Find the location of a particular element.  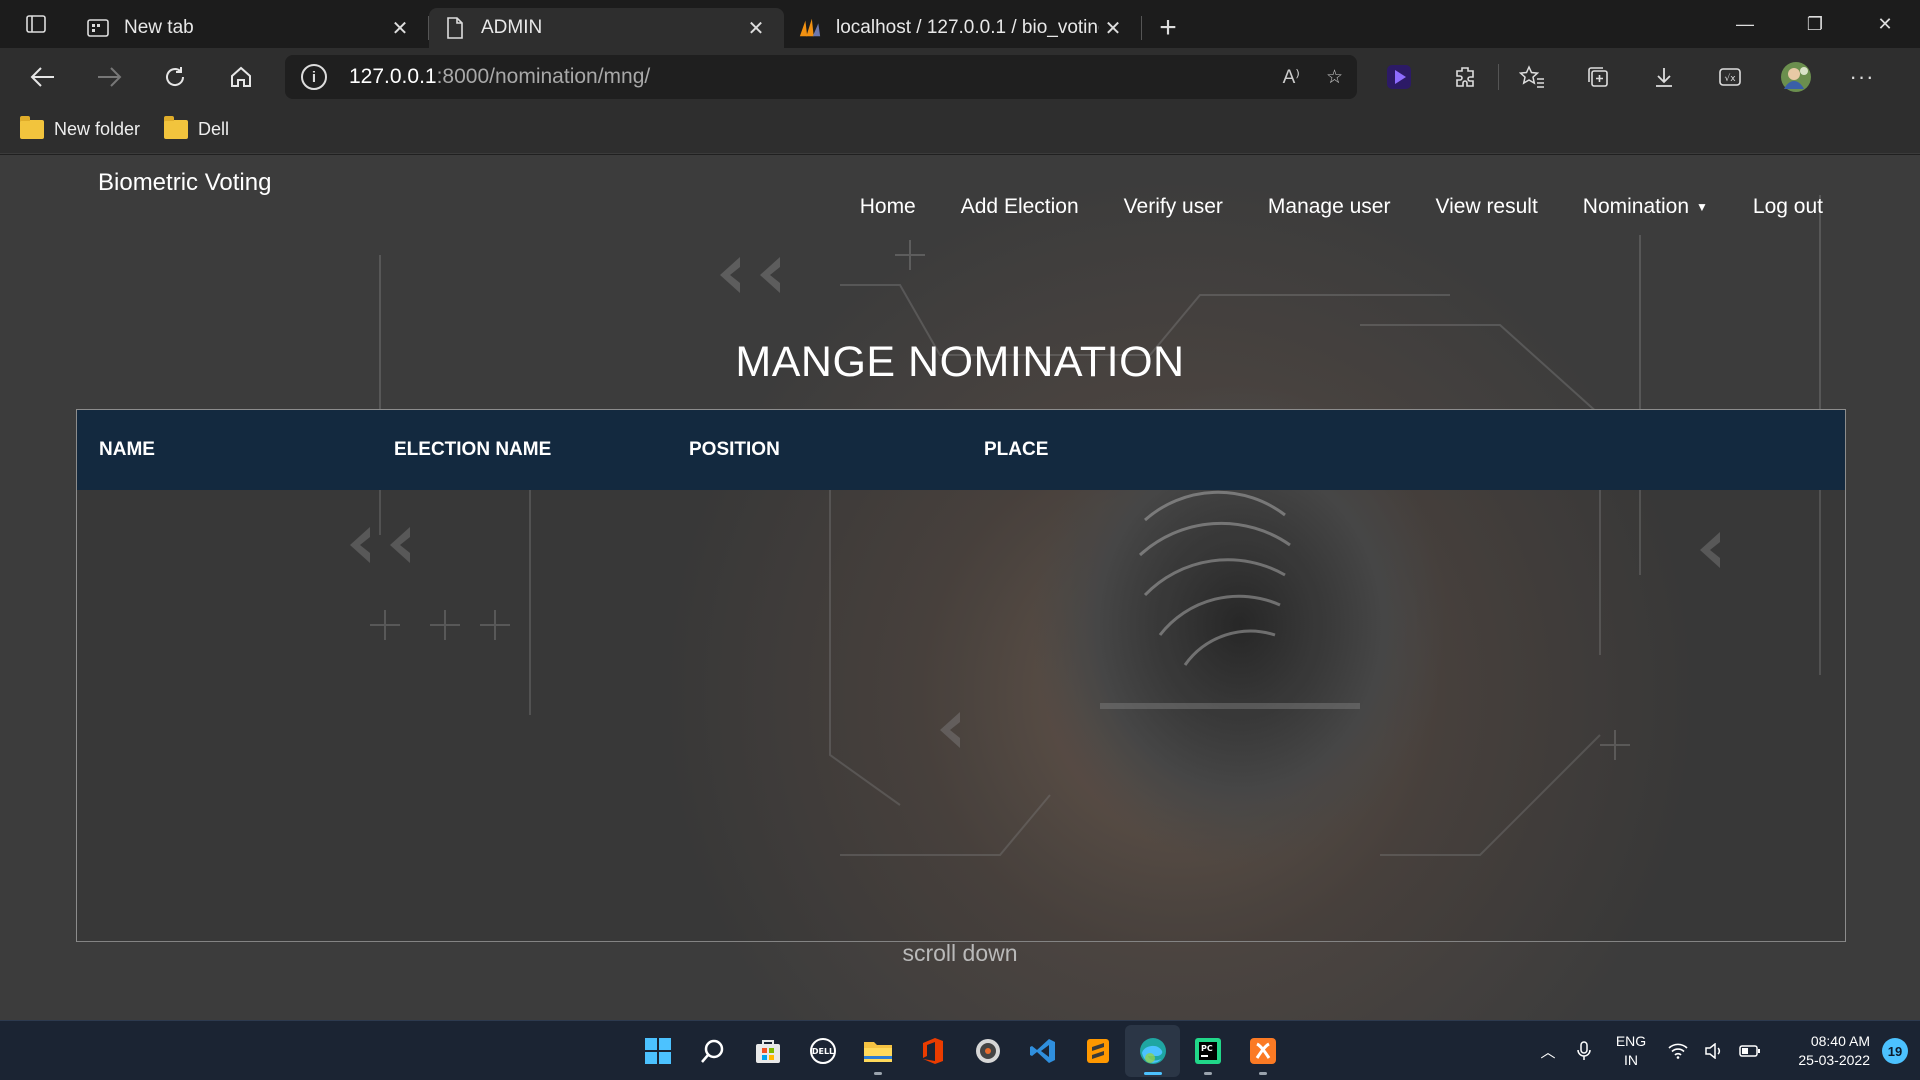

taskbar-apps: DELL PC is located at coordinates (960, 1050).